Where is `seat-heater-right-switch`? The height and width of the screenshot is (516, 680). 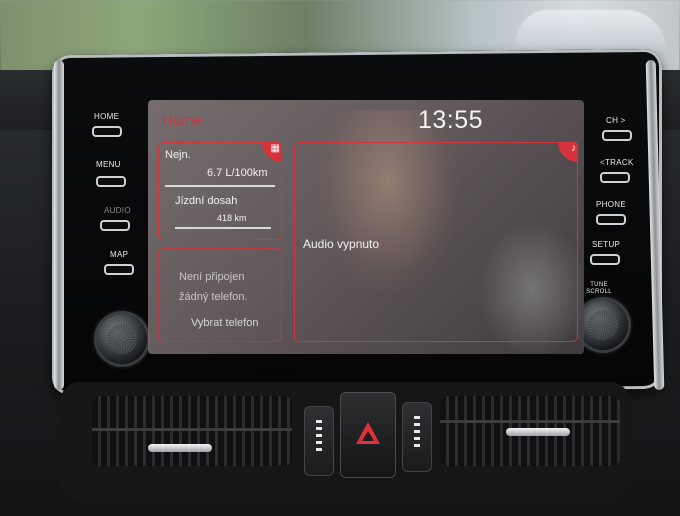
seat-heater-right-switch is located at coordinates (417, 437).